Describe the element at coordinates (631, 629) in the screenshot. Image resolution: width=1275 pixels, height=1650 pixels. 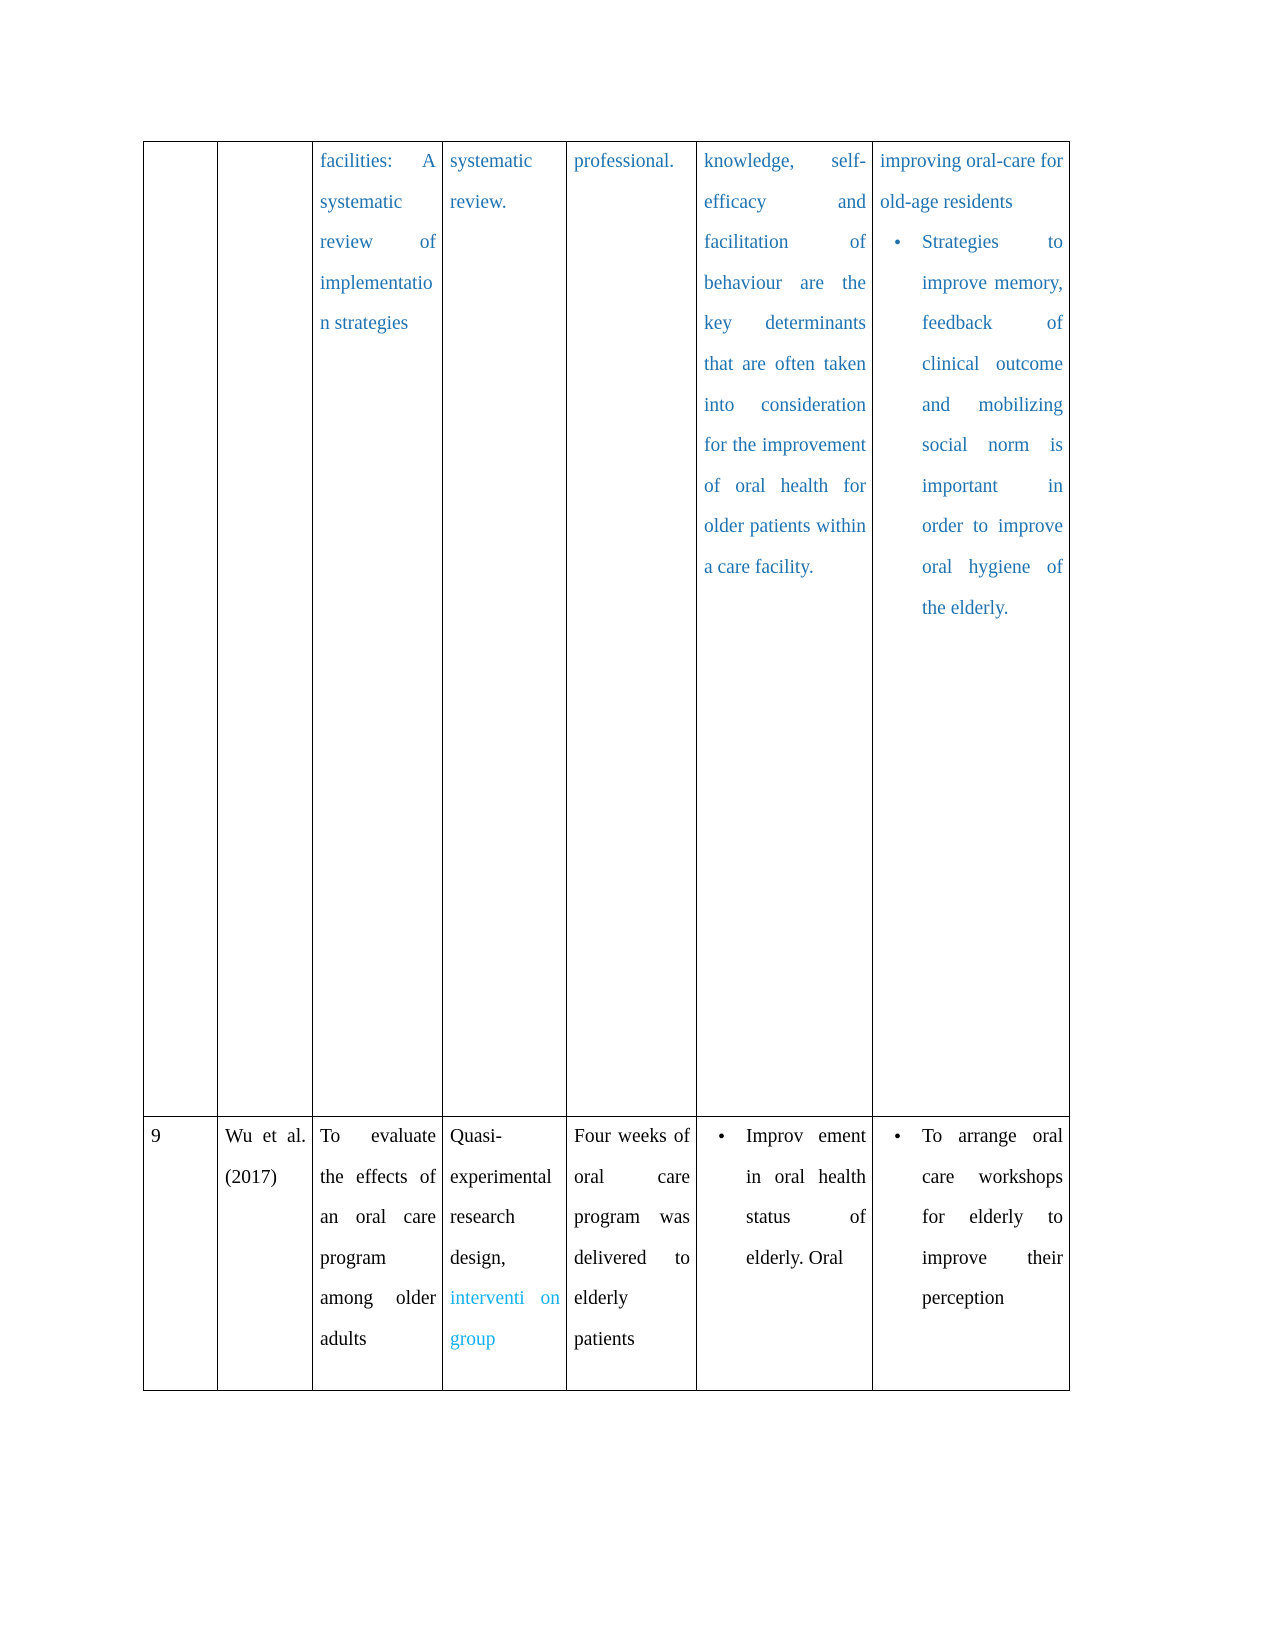
I see `cell-intervention: professional.` at that location.